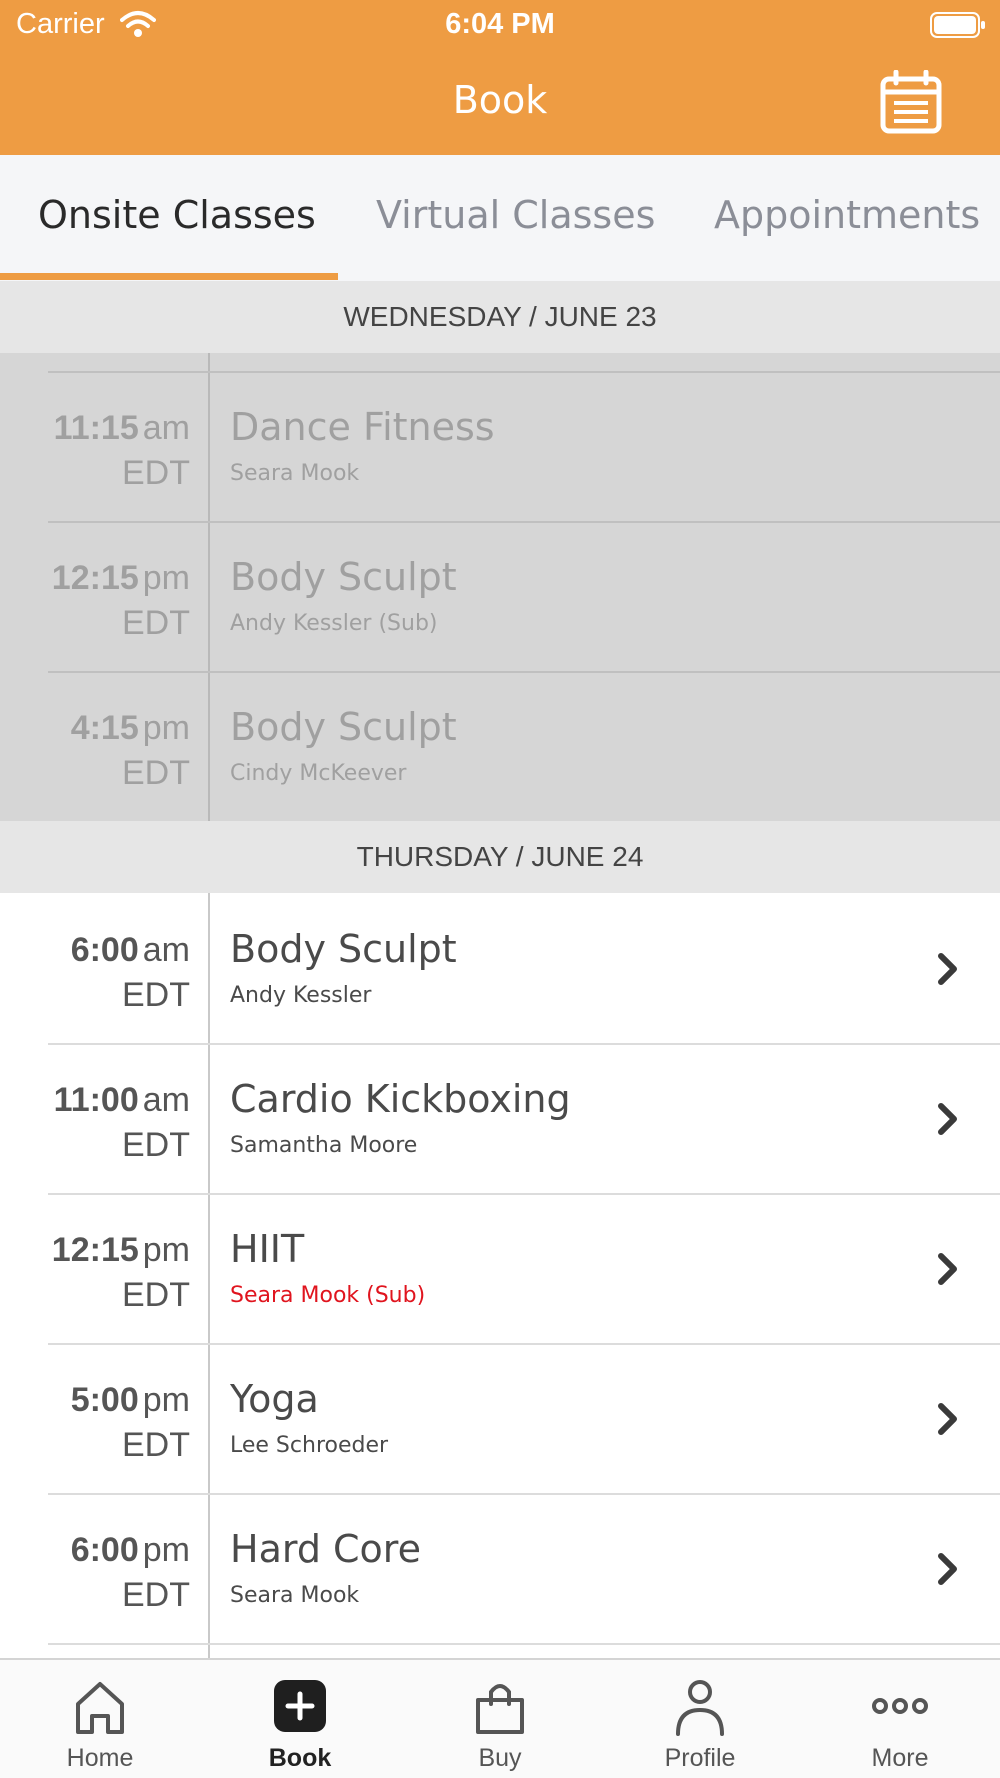 The image size is (1000, 1778). Describe the element at coordinates (177, 215) in the screenshot. I see `tab-onsite-classes: Onsite Classes` at that location.